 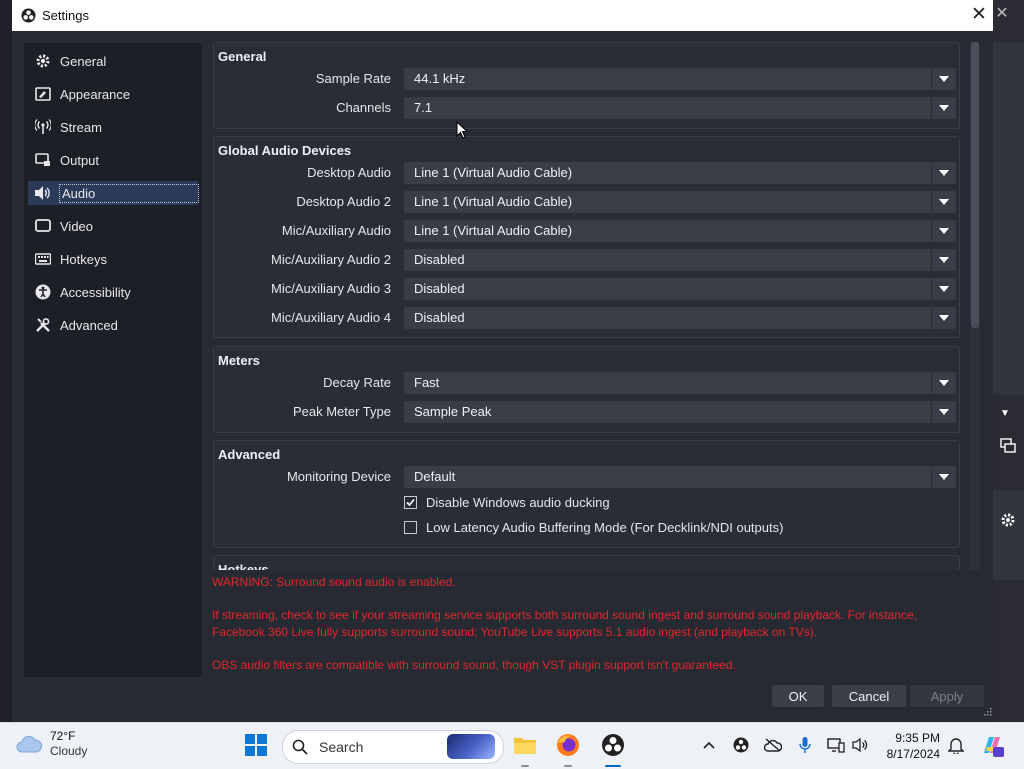 I want to click on obs-taskbar-icon, so click(x=613, y=745).